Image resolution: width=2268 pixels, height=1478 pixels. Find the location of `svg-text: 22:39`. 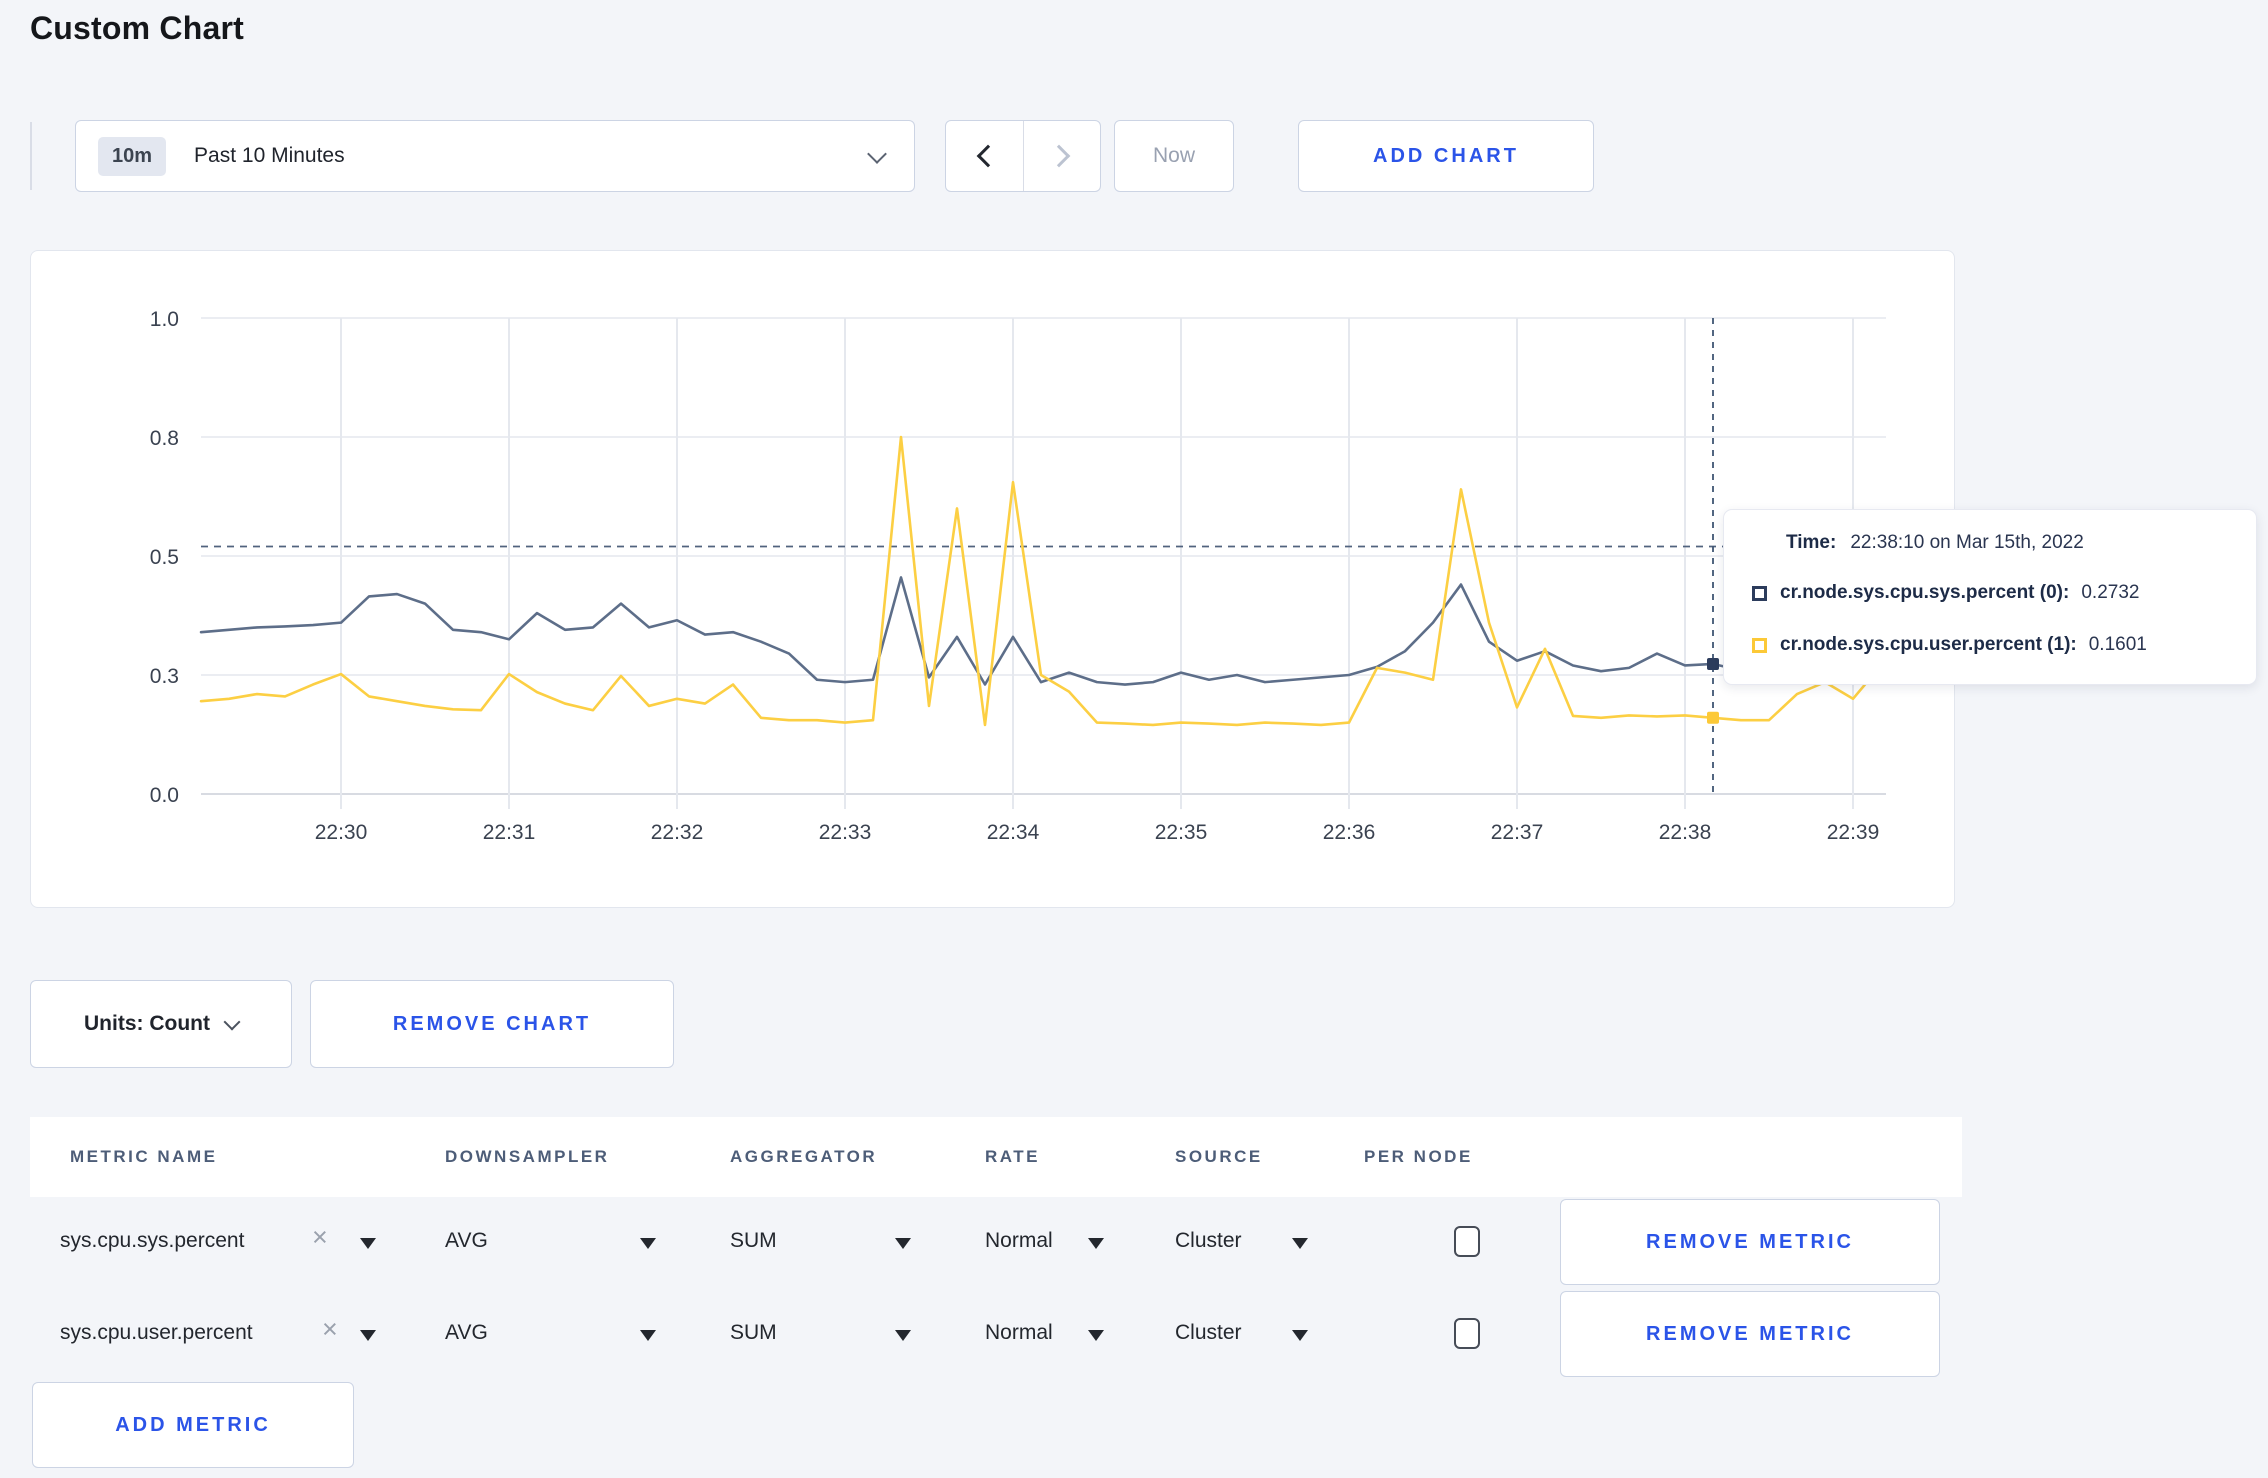

svg-text: 22:39 is located at coordinates (1853, 832).